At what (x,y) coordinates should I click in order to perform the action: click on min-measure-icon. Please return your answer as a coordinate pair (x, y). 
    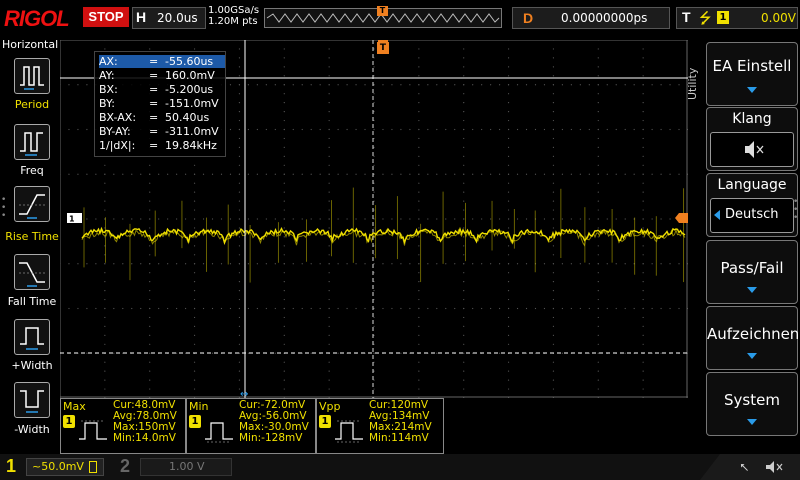
    Looking at the image, I should click on (219, 432).